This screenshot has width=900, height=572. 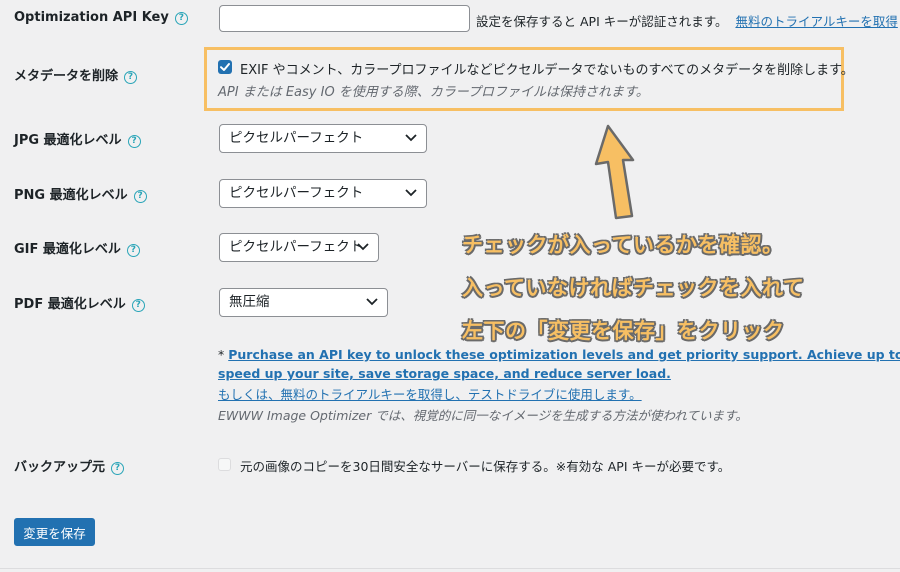 I want to click on png-label: PNG 最適化レベル?, so click(x=80, y=193).